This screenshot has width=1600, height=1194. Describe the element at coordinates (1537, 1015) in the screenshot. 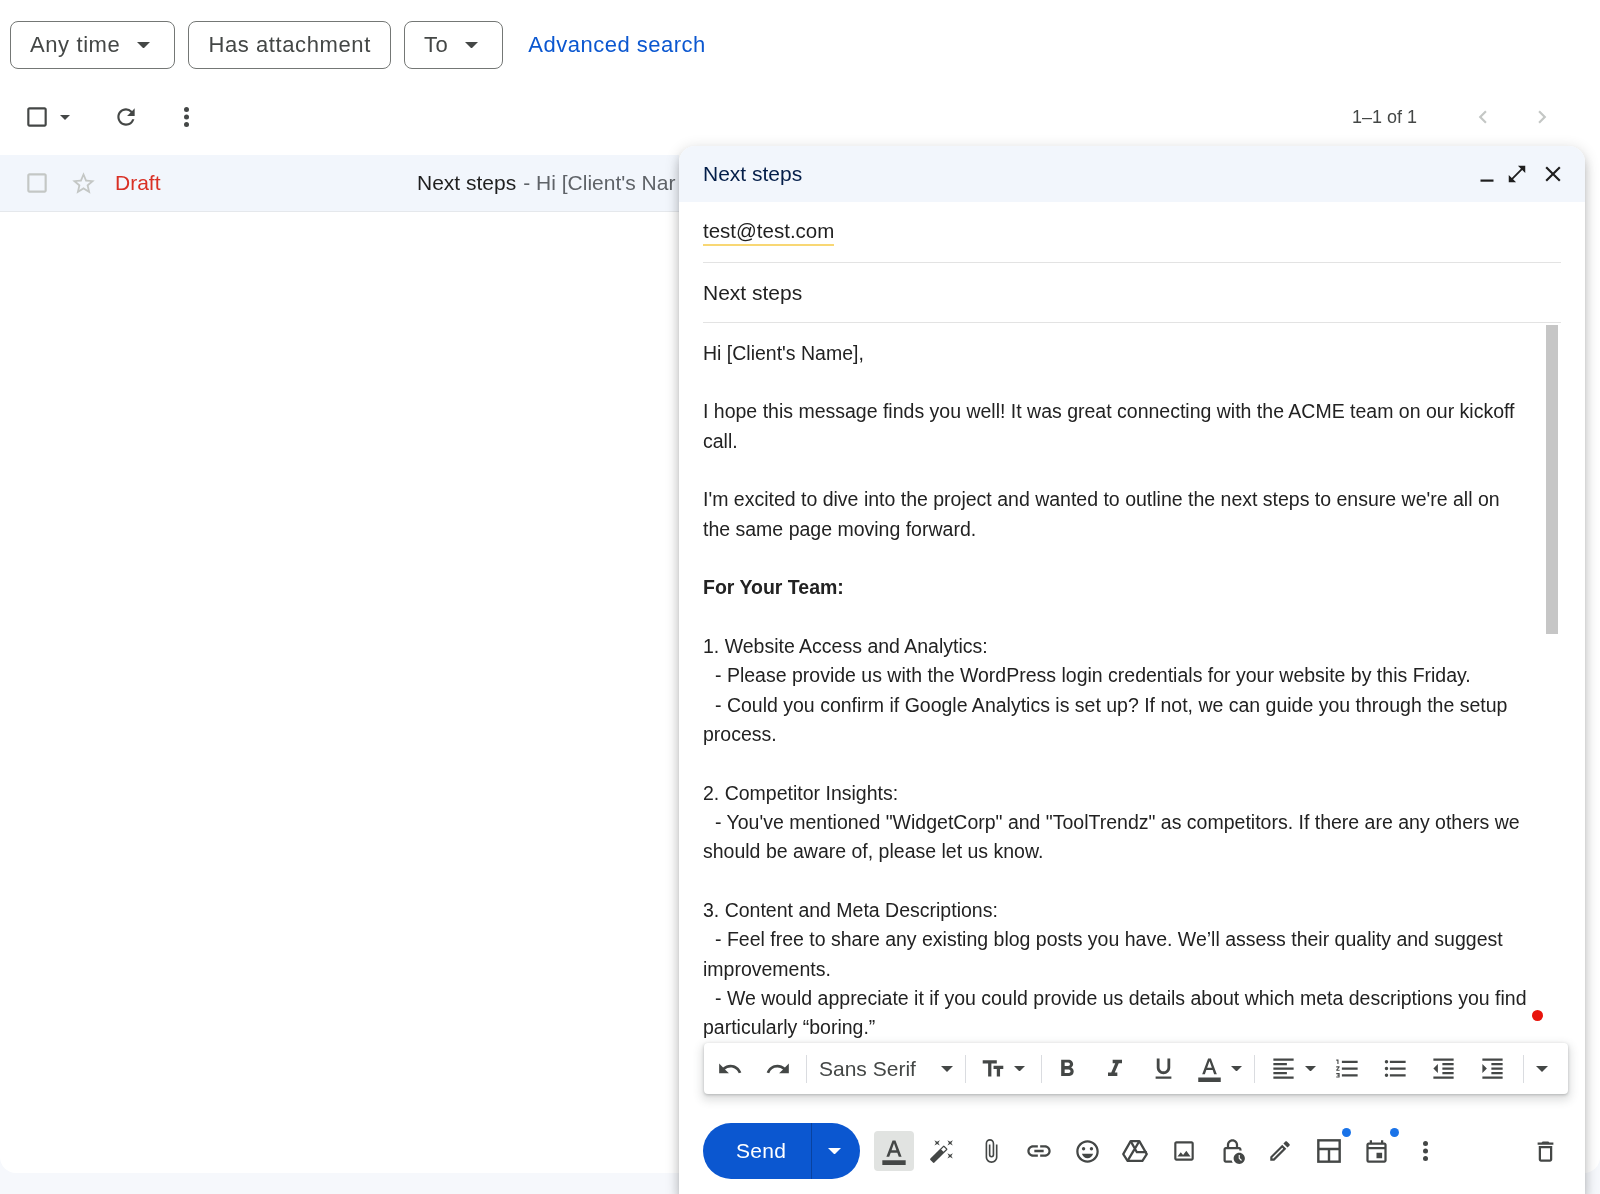

I see `pointer-dot-icon` at that location.